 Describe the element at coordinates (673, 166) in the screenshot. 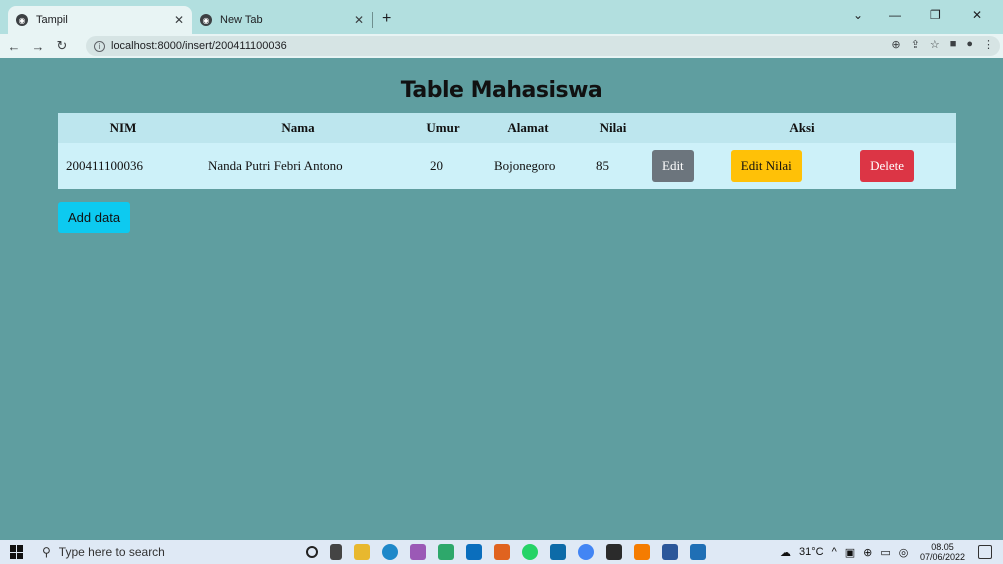

I see `edit-button: Edit` at that location.